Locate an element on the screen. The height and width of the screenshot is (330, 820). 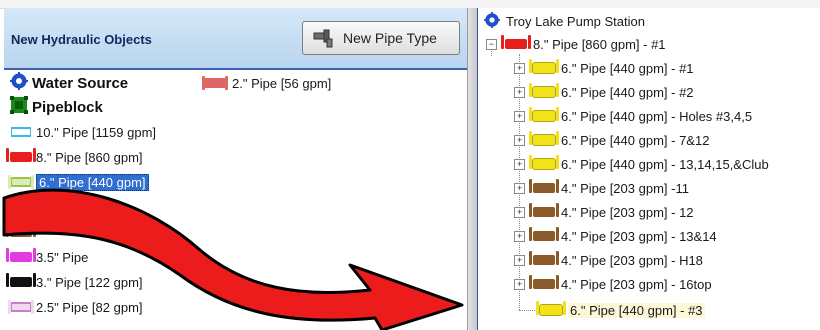
list-item-label: 8." Pipe [860 gpm] is located at coordinates (89, 157).